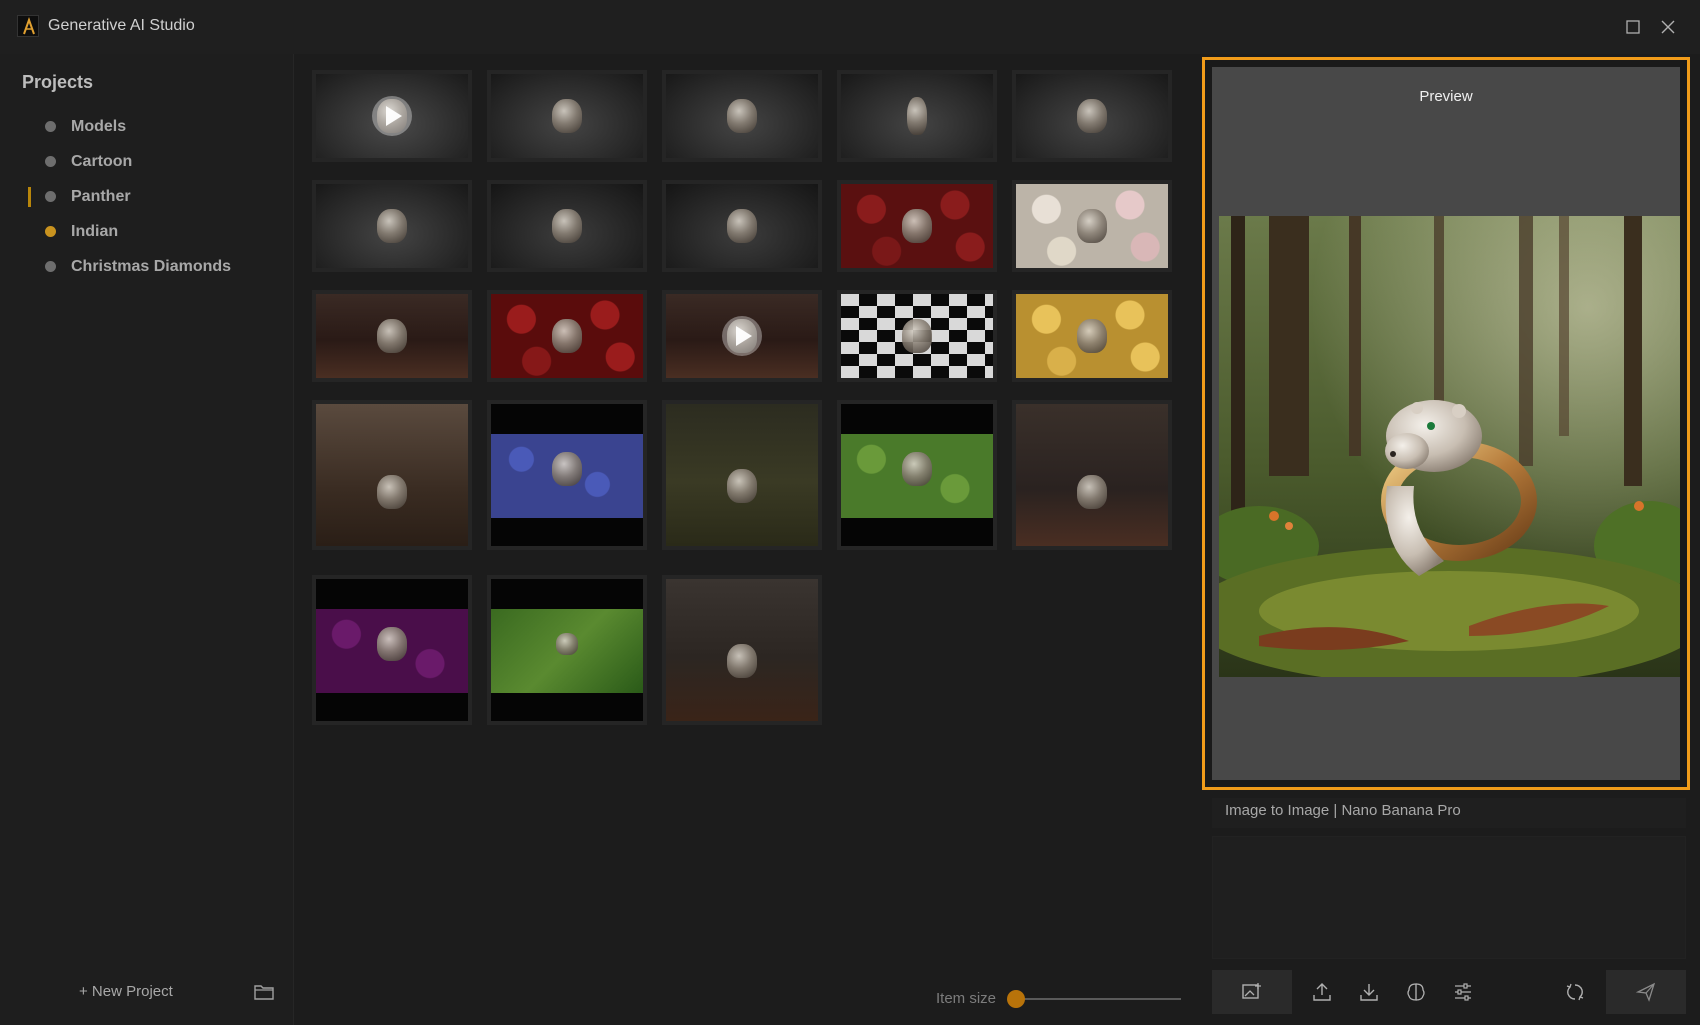 This screenshot has width=1700, height=1025. I want to click on project-item-christmas-diamonds: Christmas Diamonds, so click(147, 266).